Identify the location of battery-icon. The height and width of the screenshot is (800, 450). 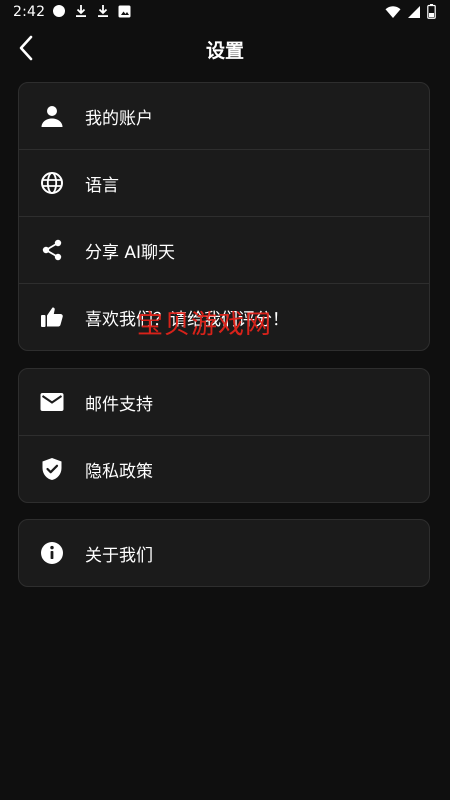
(431, 11).